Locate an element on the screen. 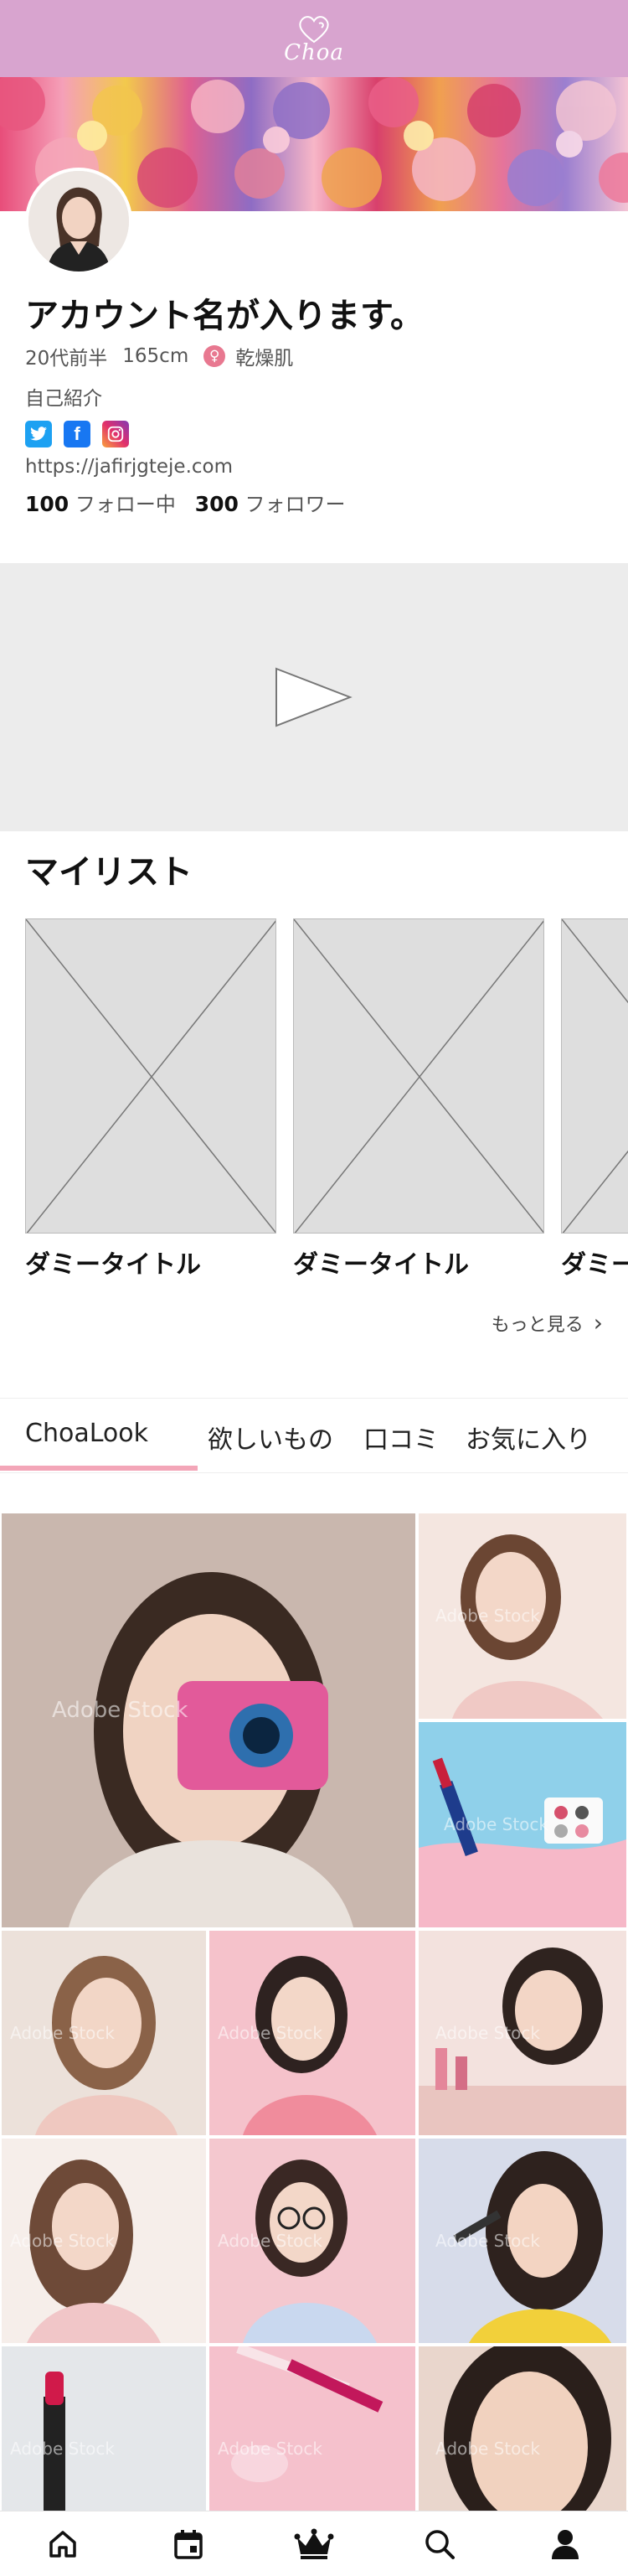  woman-cosmetics-table-photo: Adobe Stock is located at coordinates (522, 2033).